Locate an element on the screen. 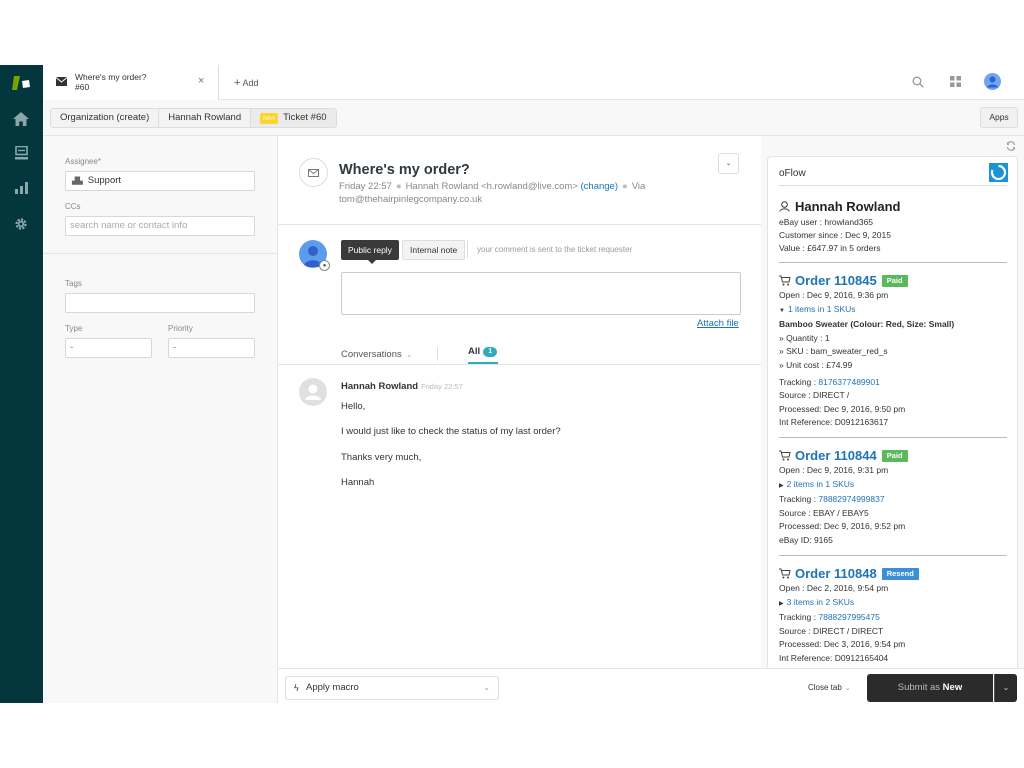 This screenshot has height=768, width=1024. nav-admin is located at coordinates (21, 224).